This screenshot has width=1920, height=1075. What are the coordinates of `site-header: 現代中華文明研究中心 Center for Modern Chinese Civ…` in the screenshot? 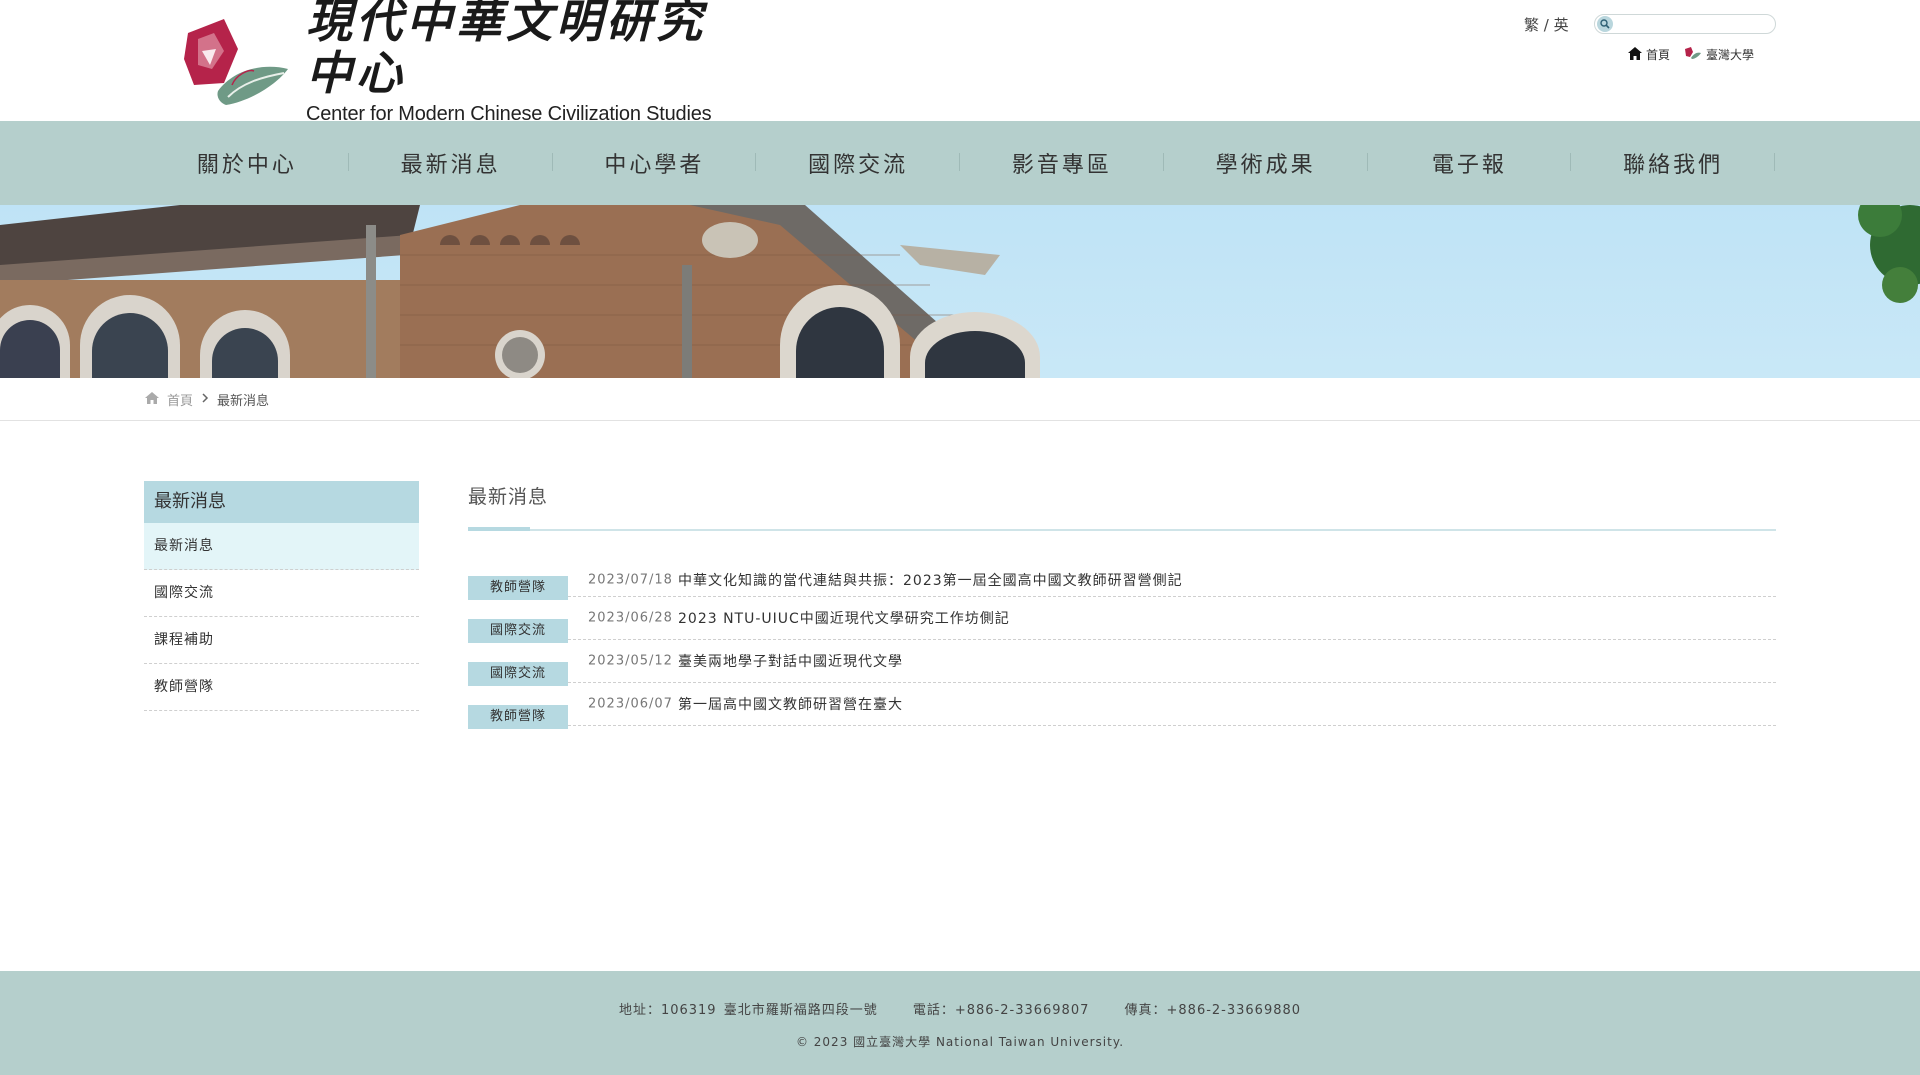 It's located at (960, 62).